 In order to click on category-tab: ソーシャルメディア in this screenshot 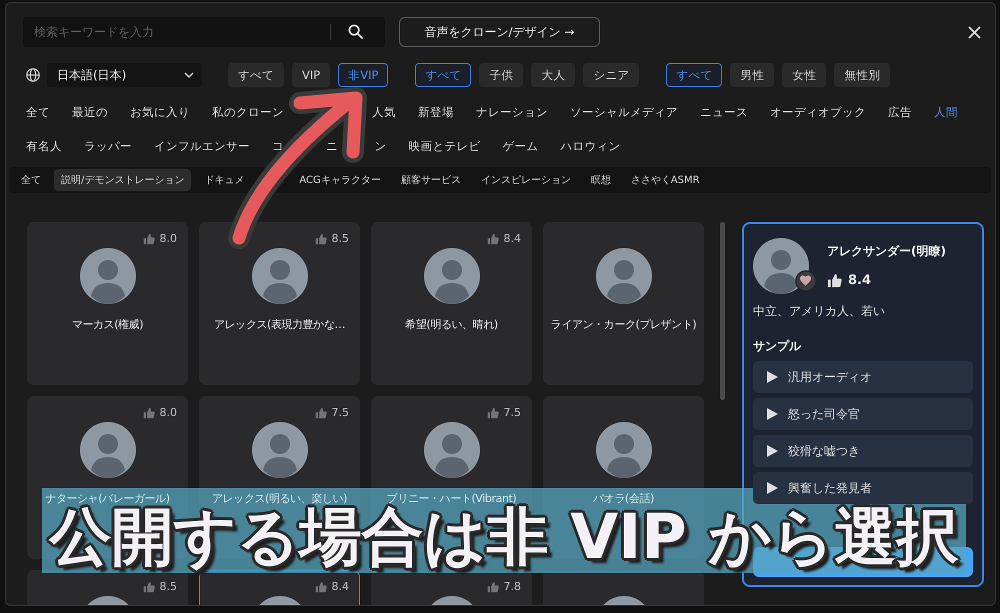, I will do `click(624, 112)`.